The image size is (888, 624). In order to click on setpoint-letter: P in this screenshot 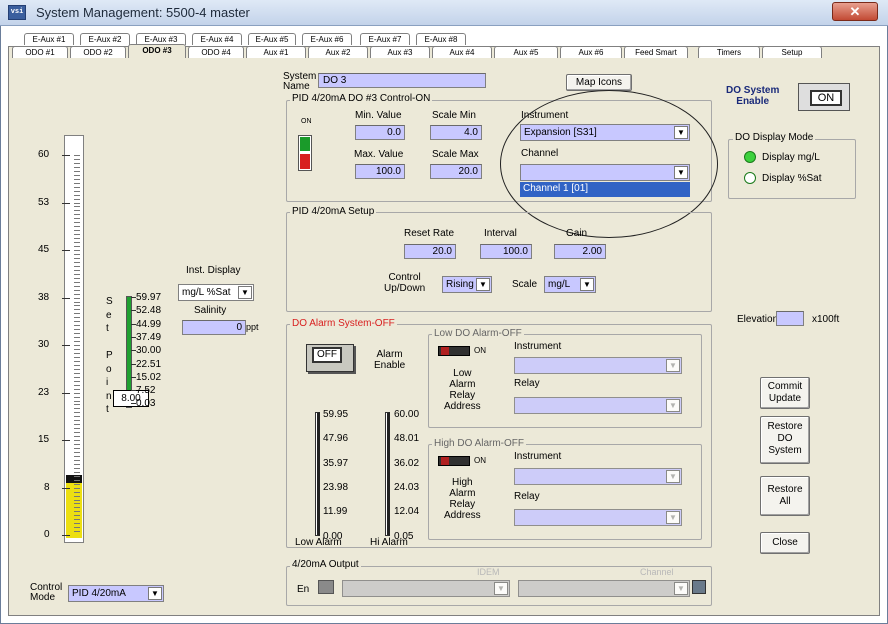, I will do `click(109, 355)`.